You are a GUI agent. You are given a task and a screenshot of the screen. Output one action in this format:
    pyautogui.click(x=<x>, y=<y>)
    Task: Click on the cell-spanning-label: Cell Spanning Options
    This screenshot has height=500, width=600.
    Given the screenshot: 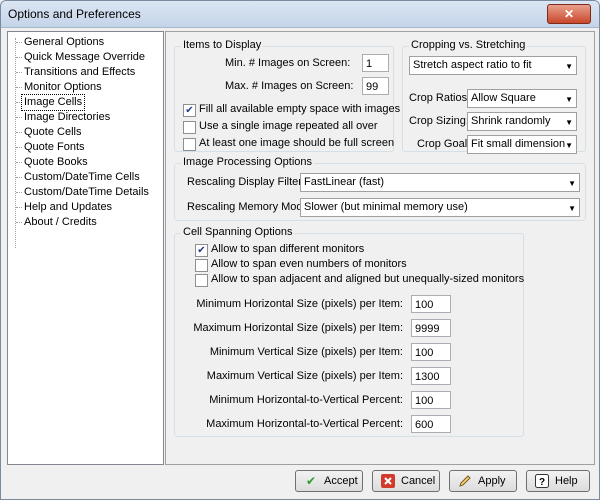 What is the action you would take?
    pyautogui.click(x=238, y=232)
    